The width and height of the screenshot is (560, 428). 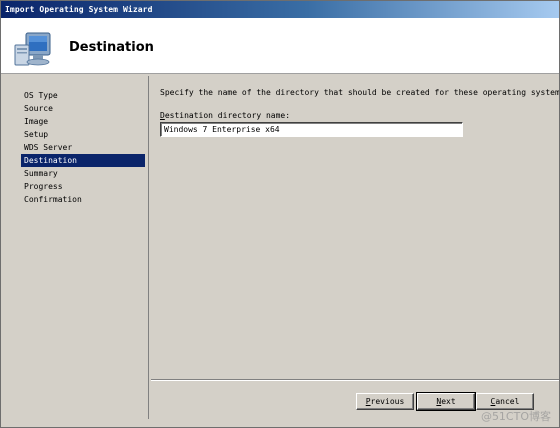 I want to click on watermark: @51CTO博客, so click(x=515, y=416).